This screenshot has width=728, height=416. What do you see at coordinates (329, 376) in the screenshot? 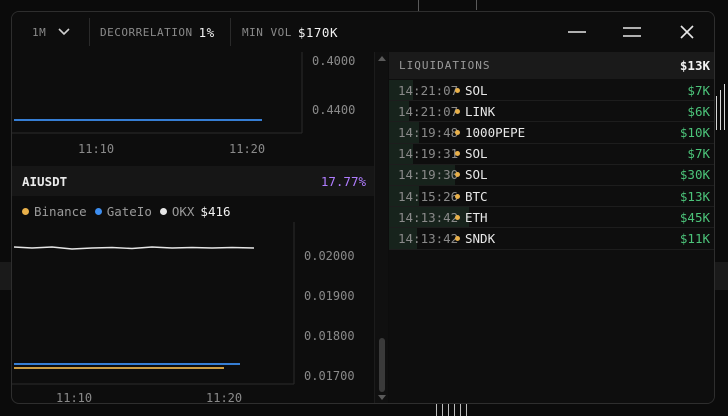
I see `bottom-chart-y-label: 0.01700` at bounding box center [329, 376].